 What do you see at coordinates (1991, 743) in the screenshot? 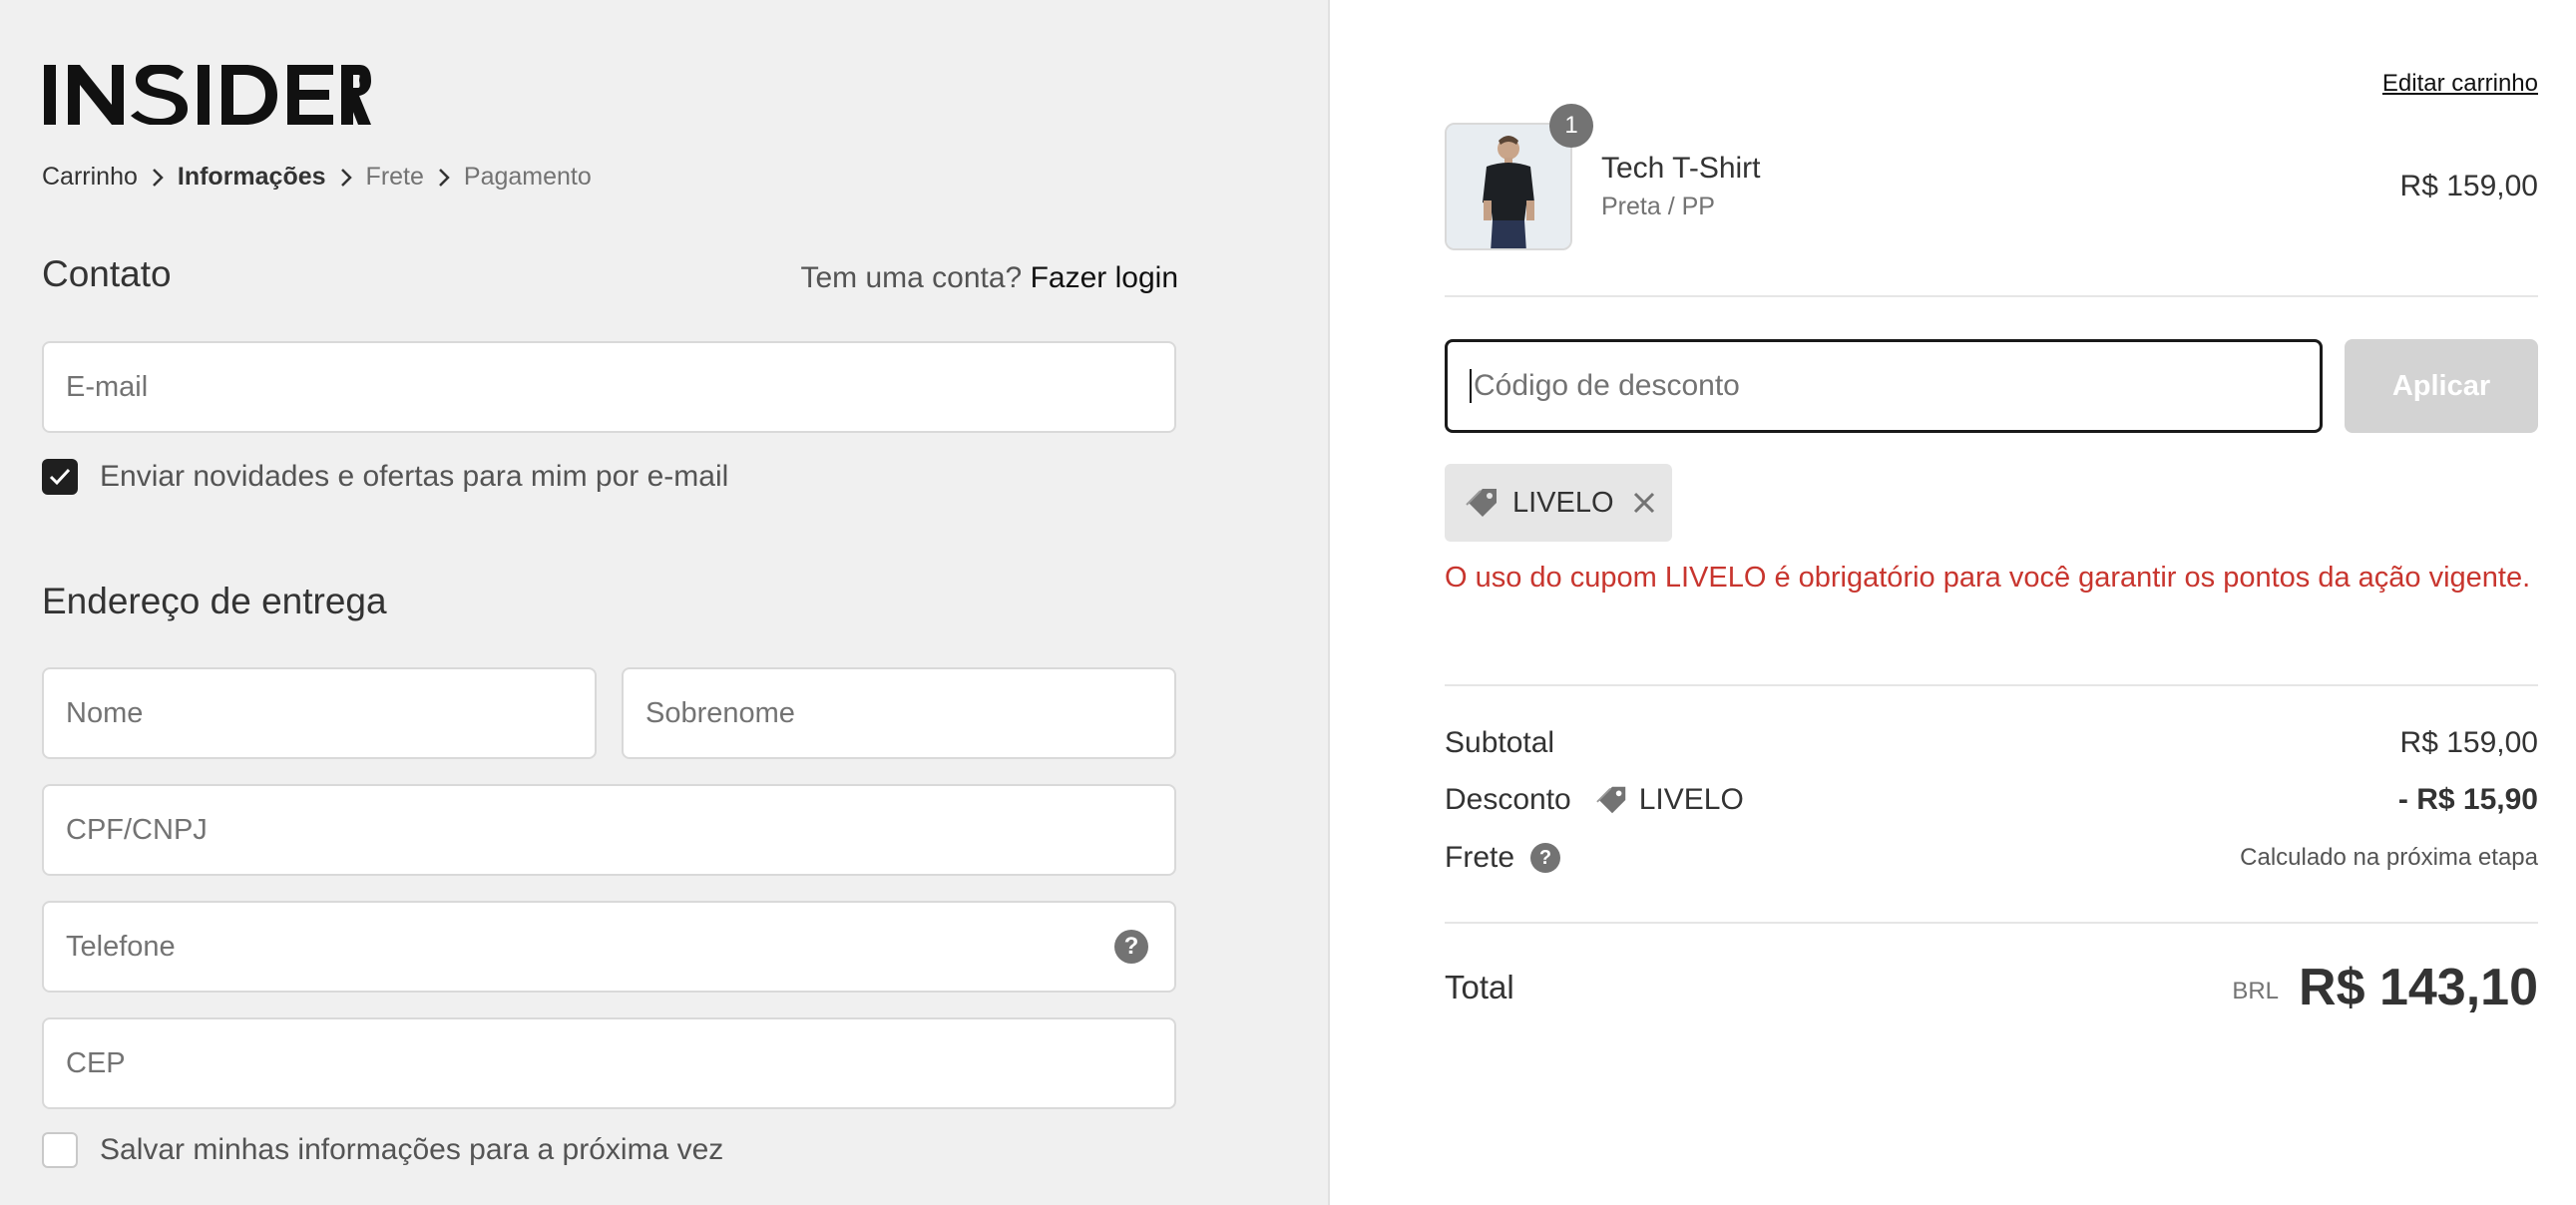
I see `subtotal-row: Subtotal R$ 159,00` at bounding box center [1991, 743].